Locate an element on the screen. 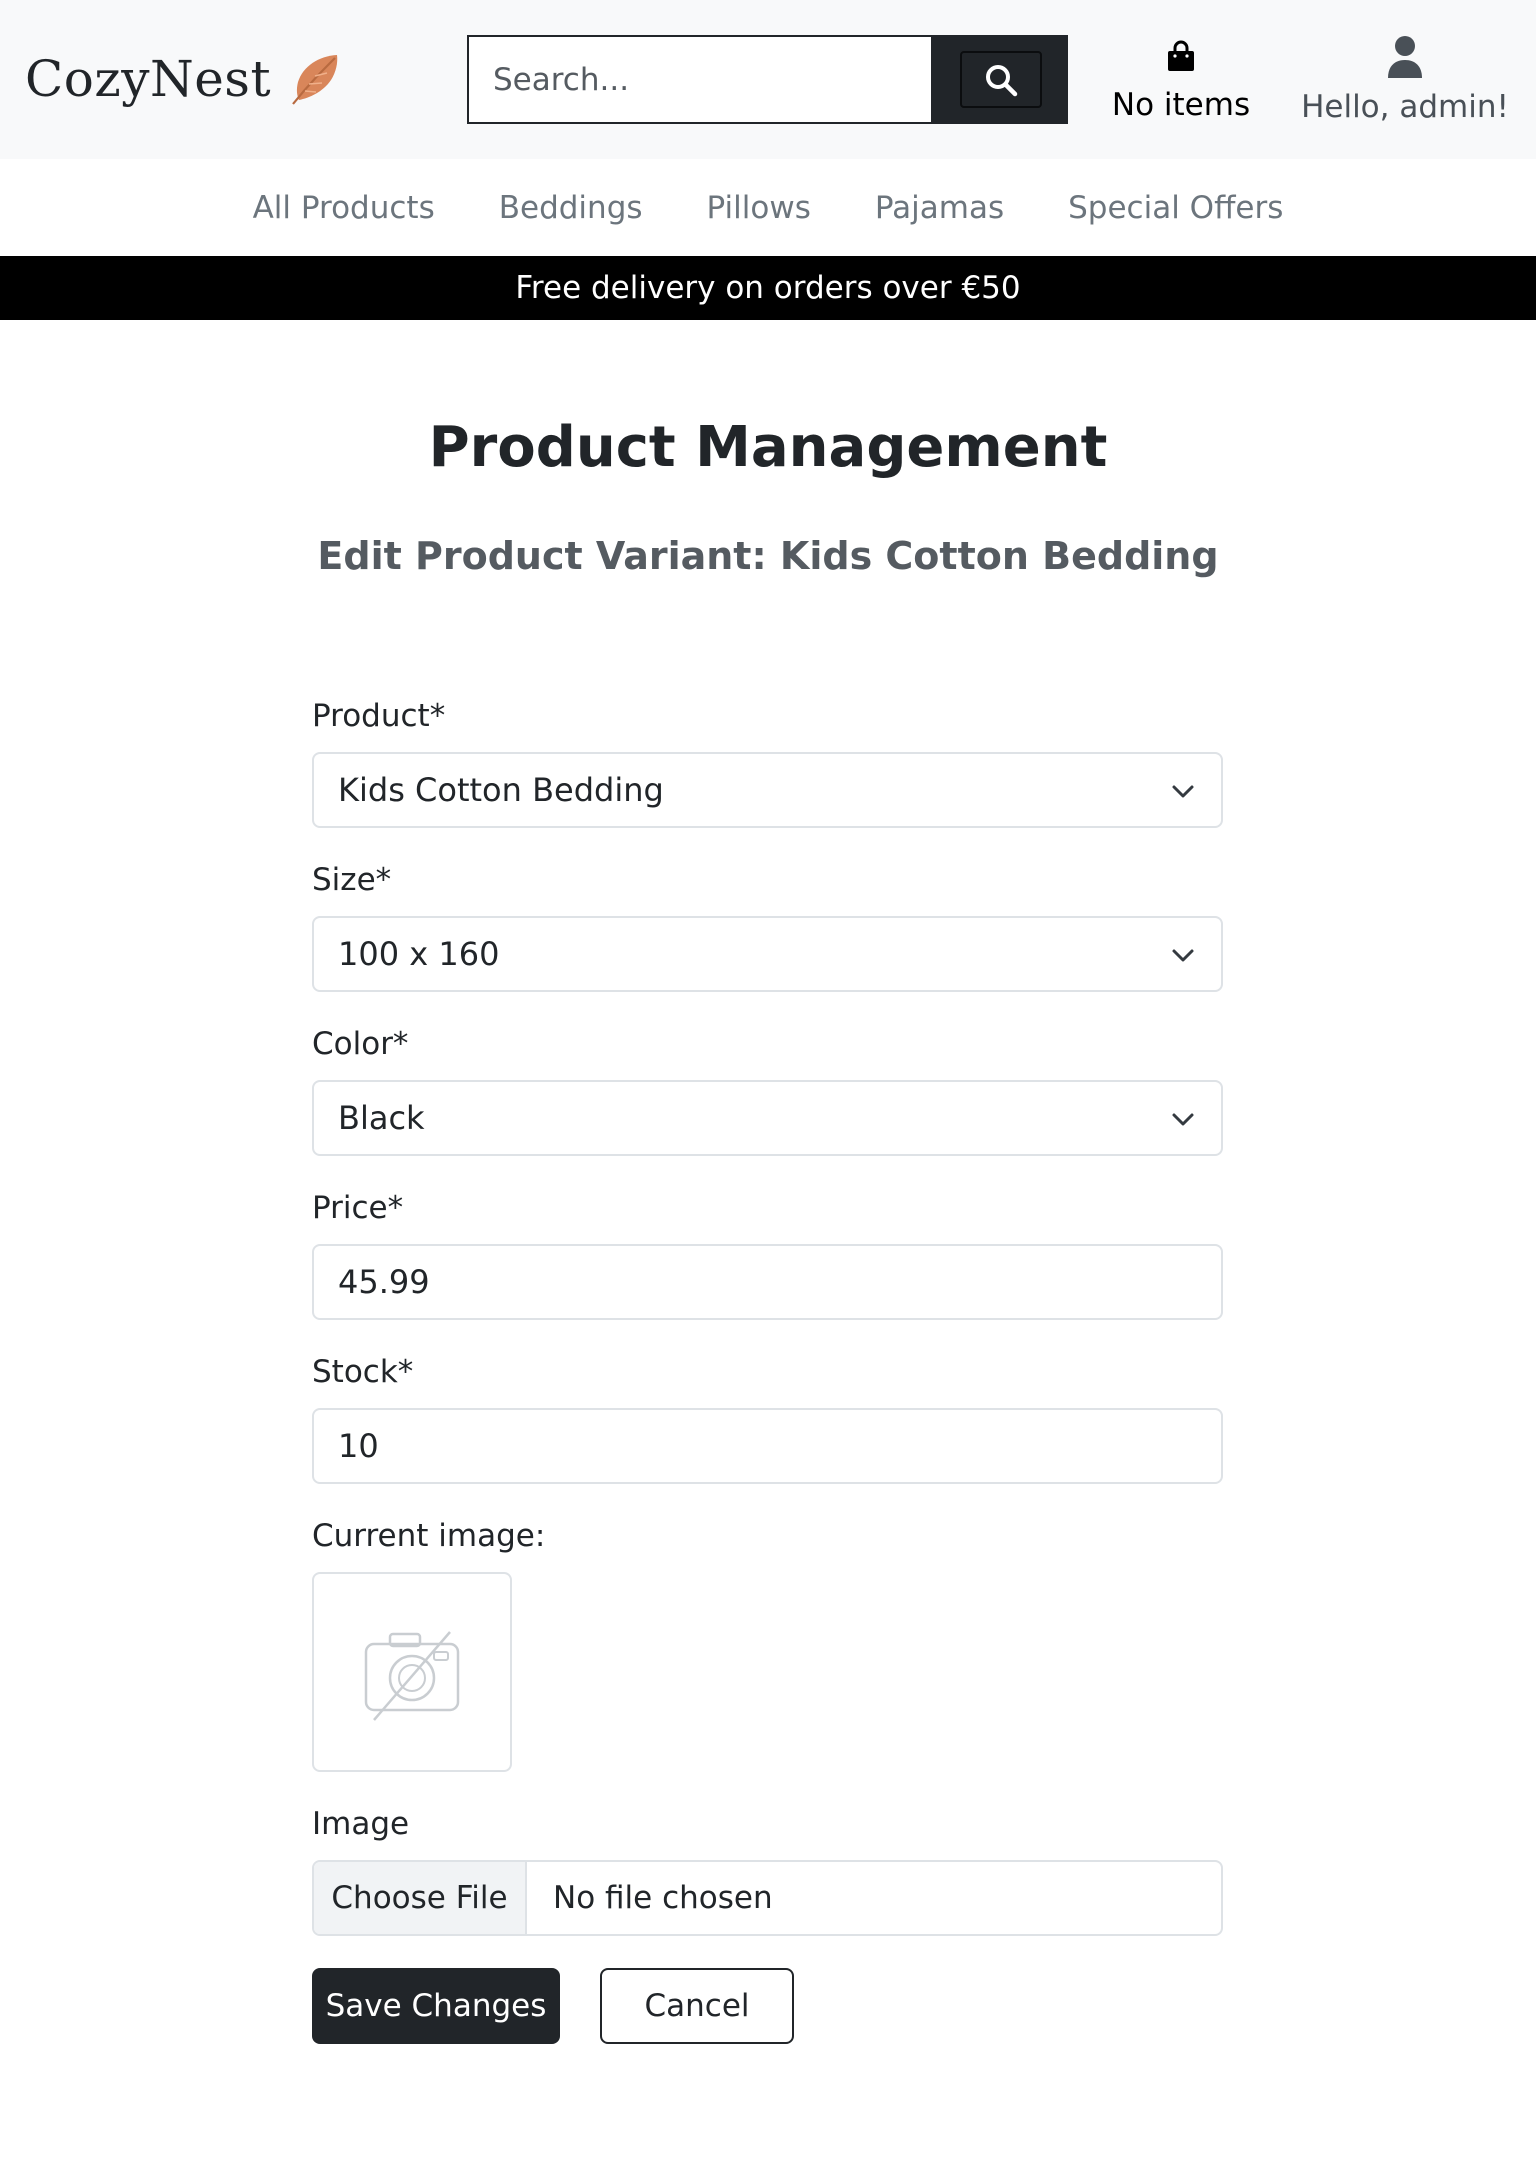  brand-logo: CozyNest is located at coordinates (183, 79).